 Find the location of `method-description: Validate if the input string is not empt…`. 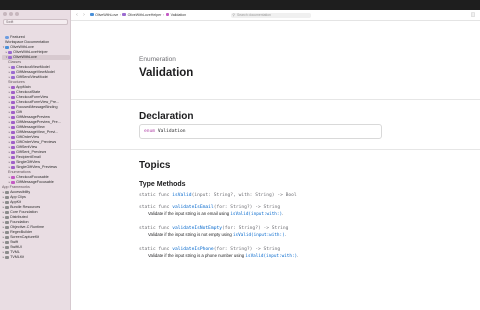

method-description: Validate if the input string is not empt… is located at coordinates (273, 235).